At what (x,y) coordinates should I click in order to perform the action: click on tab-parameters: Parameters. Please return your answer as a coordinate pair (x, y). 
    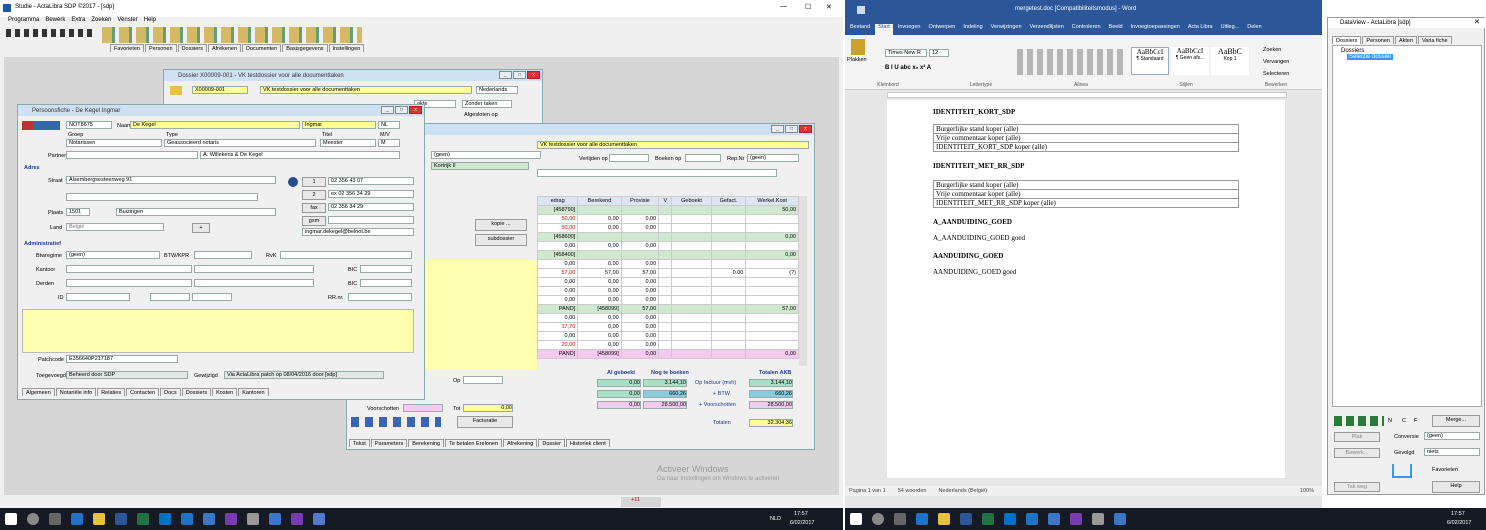
    Looking at the image, I should click on (389, 443).